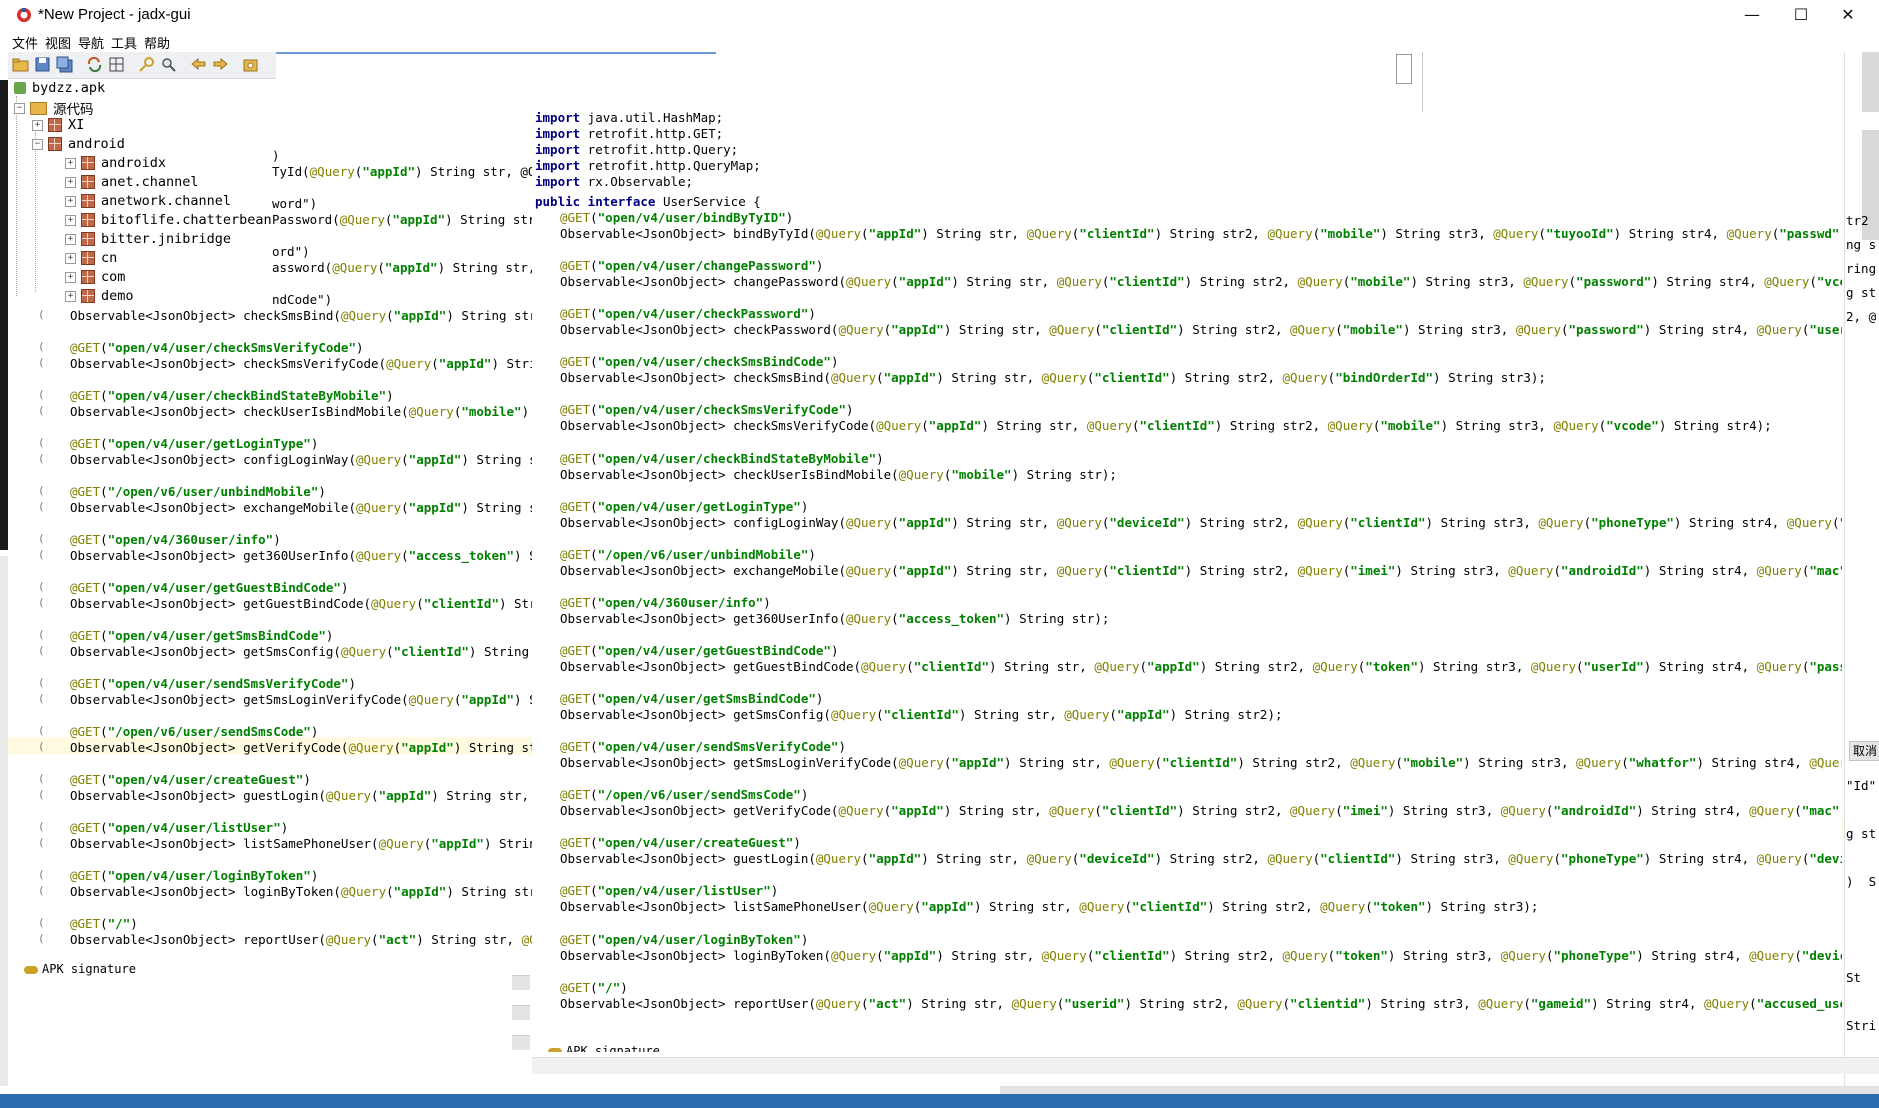 This screenshot has height=1108, width=1879. What do you see at coordinates (198, 491) in the screenshot?
I see `left-code-line: @GET("/open/v6/user/unbindMobile")` at bounding box center [198, 491].